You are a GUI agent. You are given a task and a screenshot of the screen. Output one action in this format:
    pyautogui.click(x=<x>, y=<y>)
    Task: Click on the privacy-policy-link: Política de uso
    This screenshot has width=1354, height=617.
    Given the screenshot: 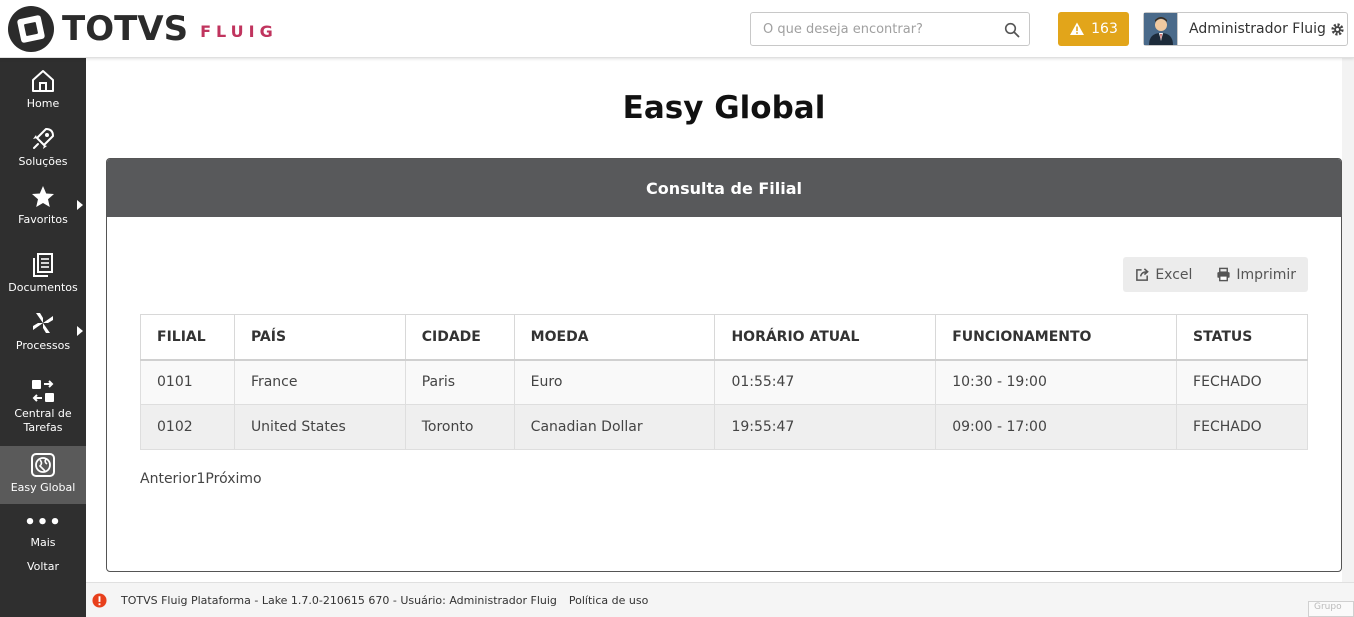 What is the action you would take?
    pyautogui.click(x=608, y=600)
    